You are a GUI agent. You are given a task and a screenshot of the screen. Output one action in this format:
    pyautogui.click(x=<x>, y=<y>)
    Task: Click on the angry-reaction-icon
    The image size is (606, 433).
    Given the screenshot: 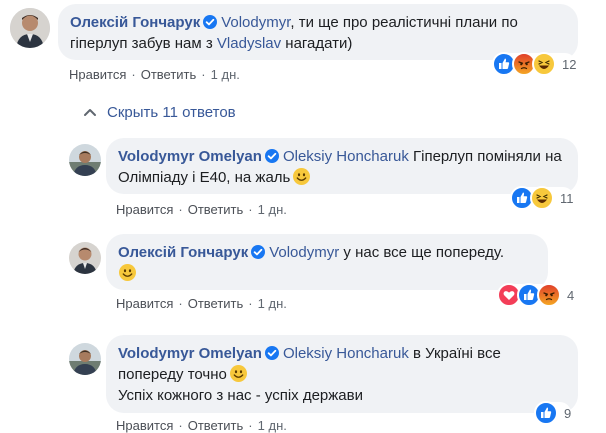 What is the action you would take?
    pyautogui.click(x=549, y=295)
    